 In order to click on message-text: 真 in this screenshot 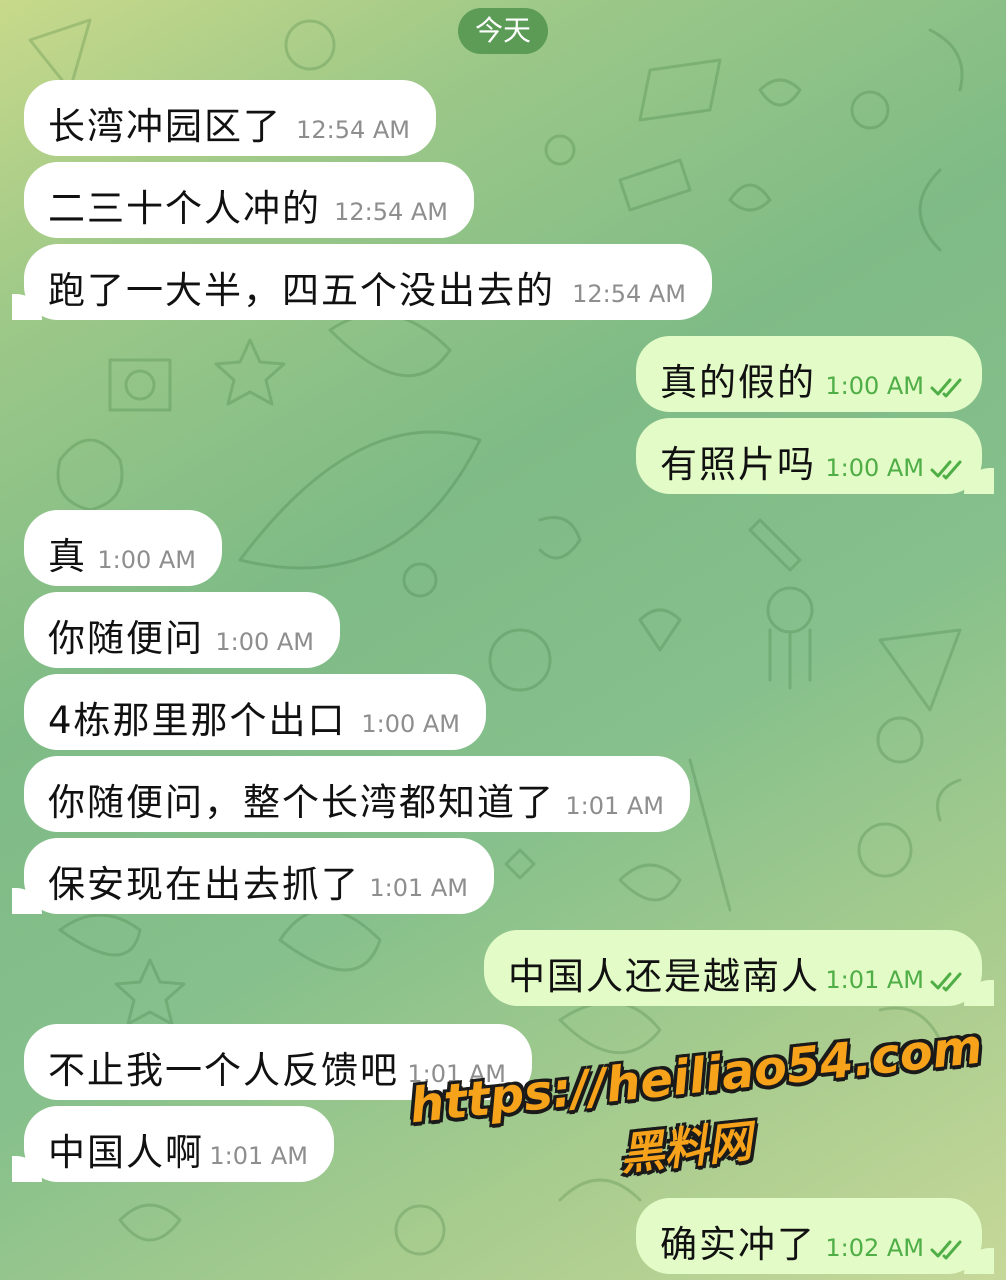, I will do `click(67, 556)`.